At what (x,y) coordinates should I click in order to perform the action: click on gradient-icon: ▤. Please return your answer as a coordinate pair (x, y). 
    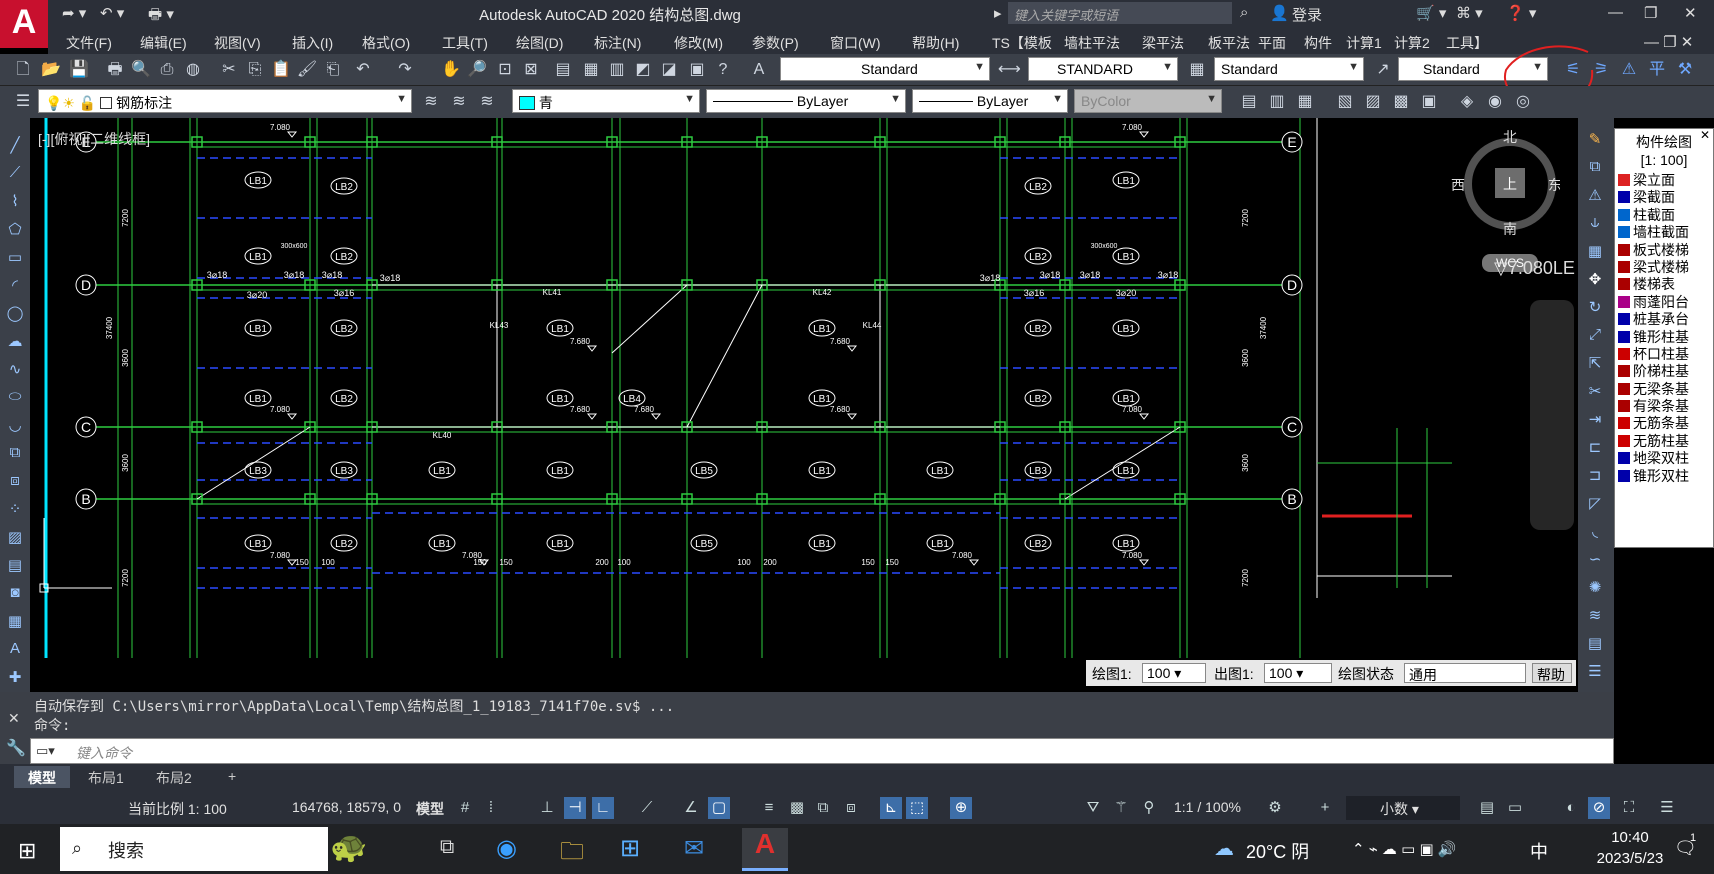
    Looking at the image, I should click on (15, 567).